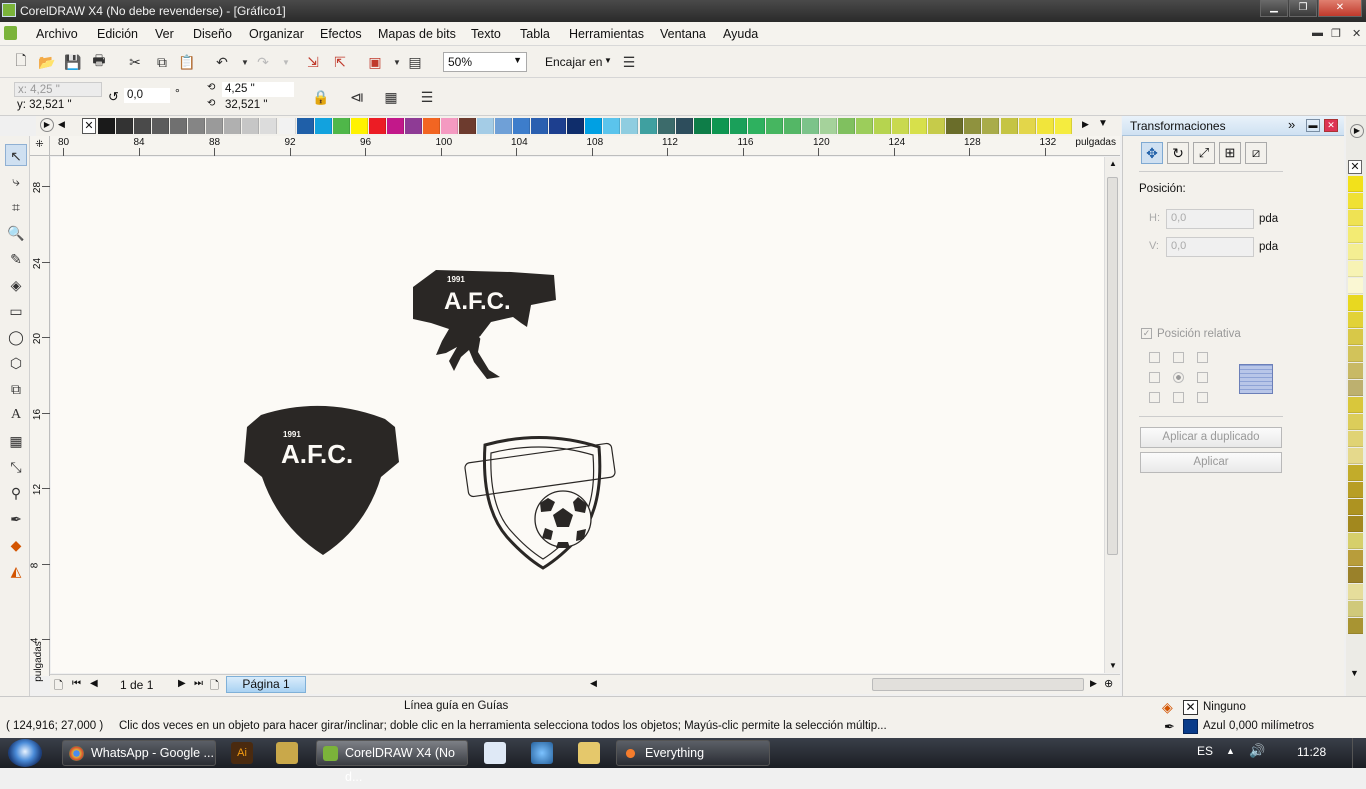 The width and height of the screenshot is (1366, 789). I want to click on apply-to-duplicate-button: Aplicar a duplicado, so click(1211, 437).